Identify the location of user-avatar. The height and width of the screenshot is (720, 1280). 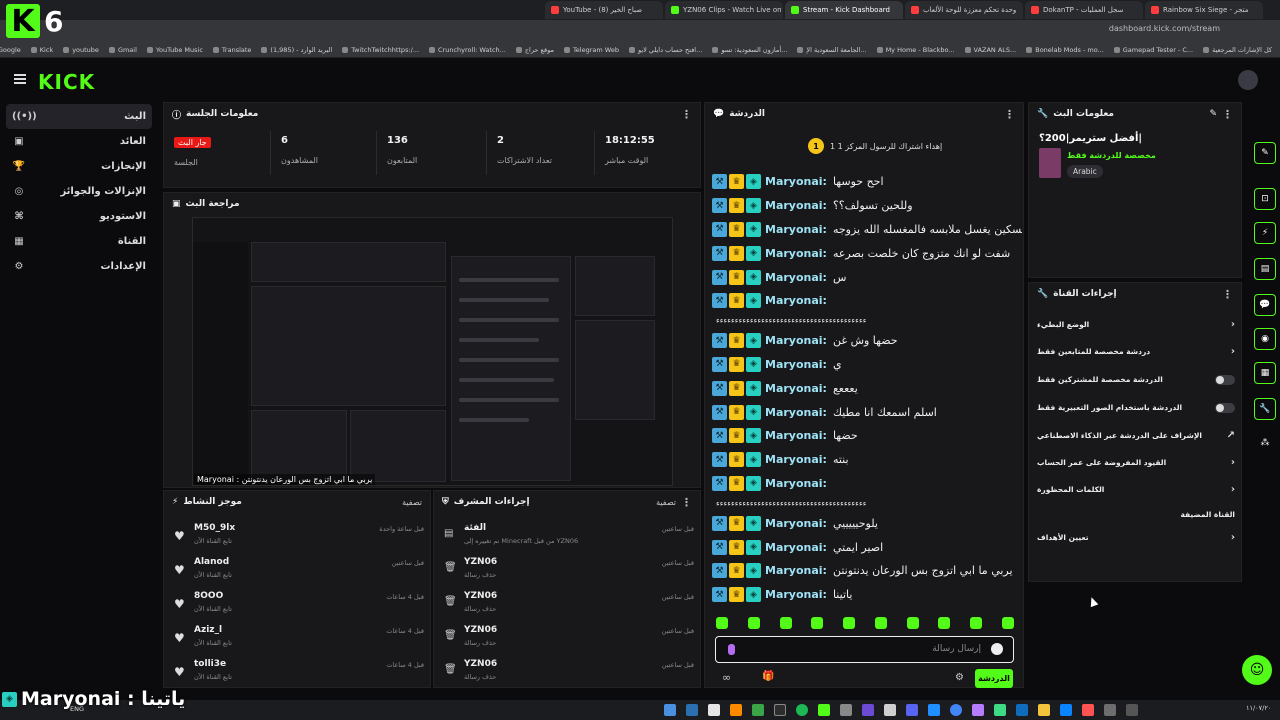
(1248, 80).